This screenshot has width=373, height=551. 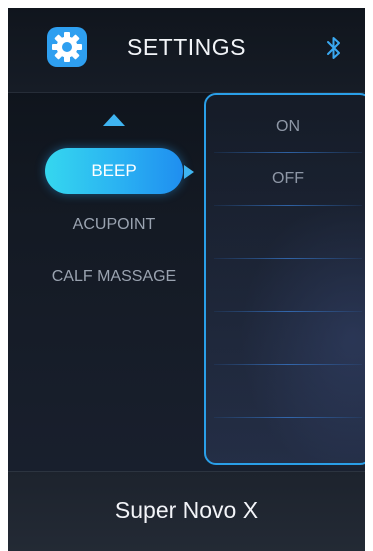 I want to click on option-on: ON, so click(x=285, y=127).